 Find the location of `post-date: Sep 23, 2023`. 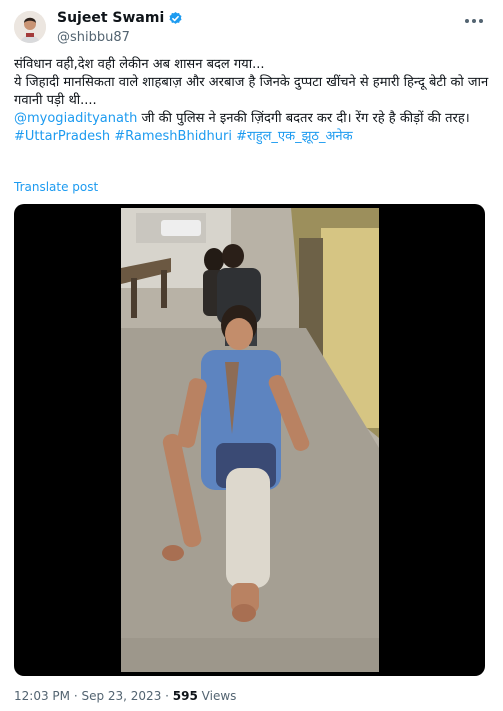

post-date: Sep 23, 2023 is located at coordinates (121, 696).